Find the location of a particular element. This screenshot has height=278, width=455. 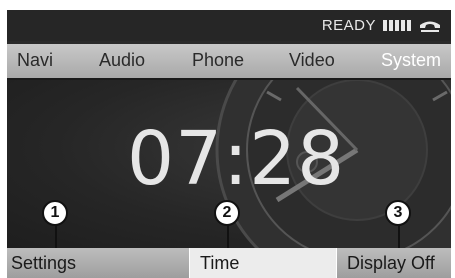

menu-item-video: Video is located at coordinates (312, 60).